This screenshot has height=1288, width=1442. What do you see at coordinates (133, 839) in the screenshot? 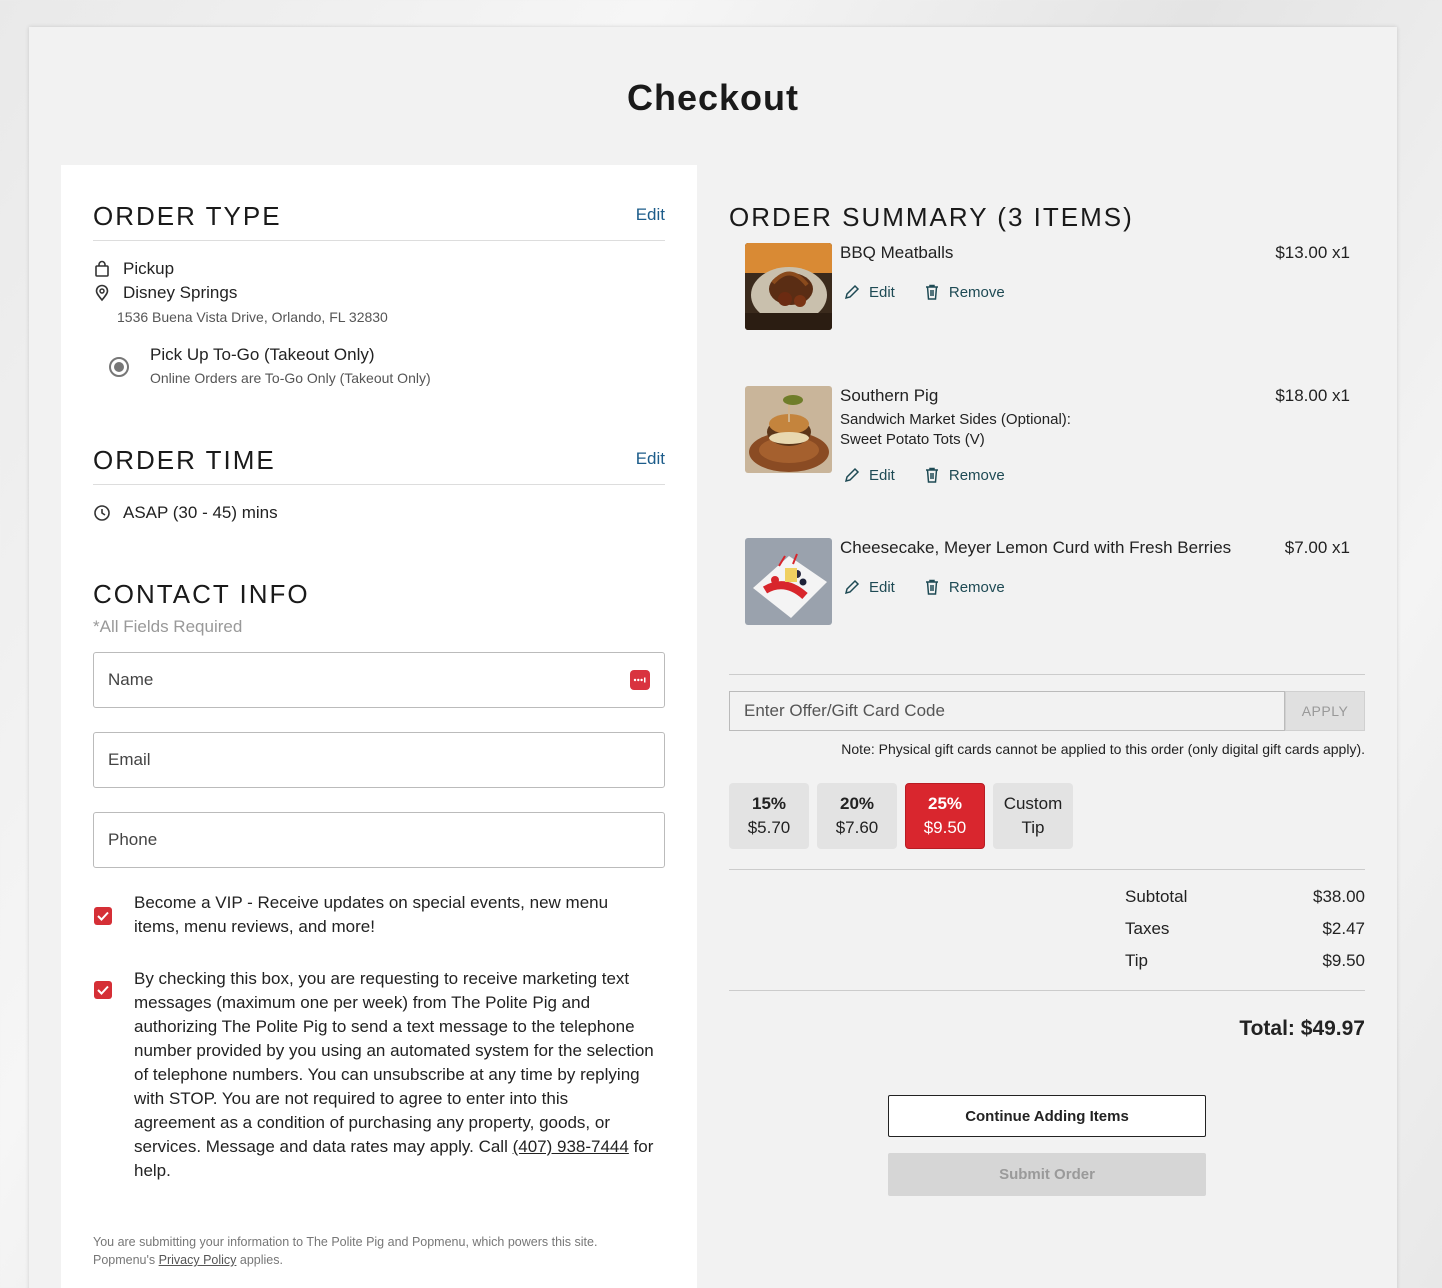
I see `phone-placeholder: Phone` at bounding box center [133, 839].